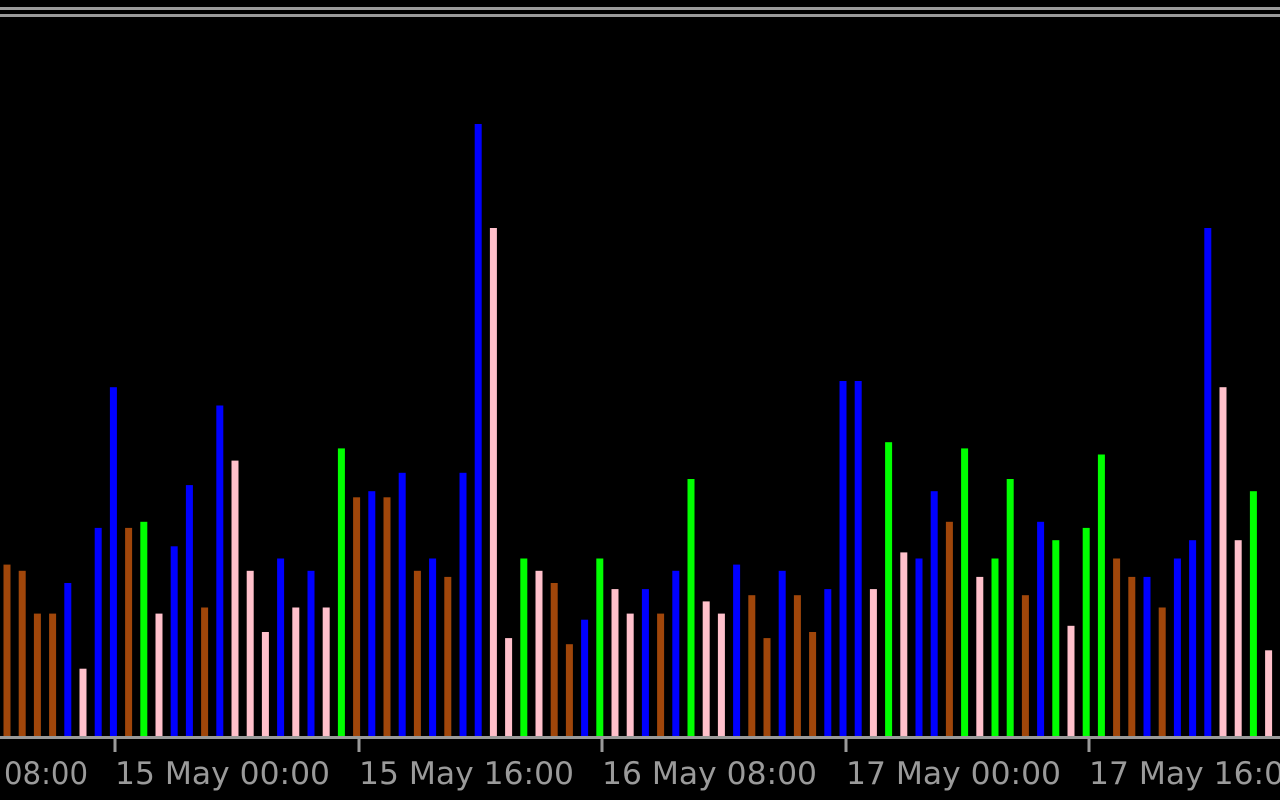  What do you see at coordinates (466, 774) in the screenshot?
I see `x-tick-label-2: 15 May 16:00` at bounding box center [466, 774].